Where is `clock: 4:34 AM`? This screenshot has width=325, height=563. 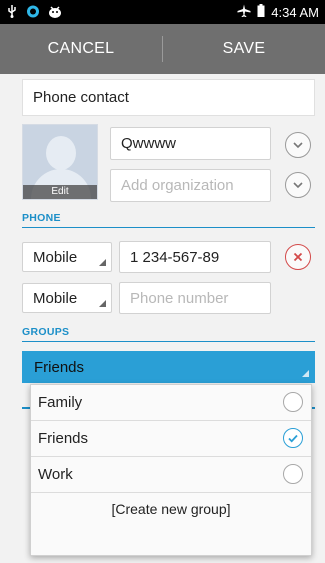 clock: 4:34 AM is located at coordinates (295, 12).